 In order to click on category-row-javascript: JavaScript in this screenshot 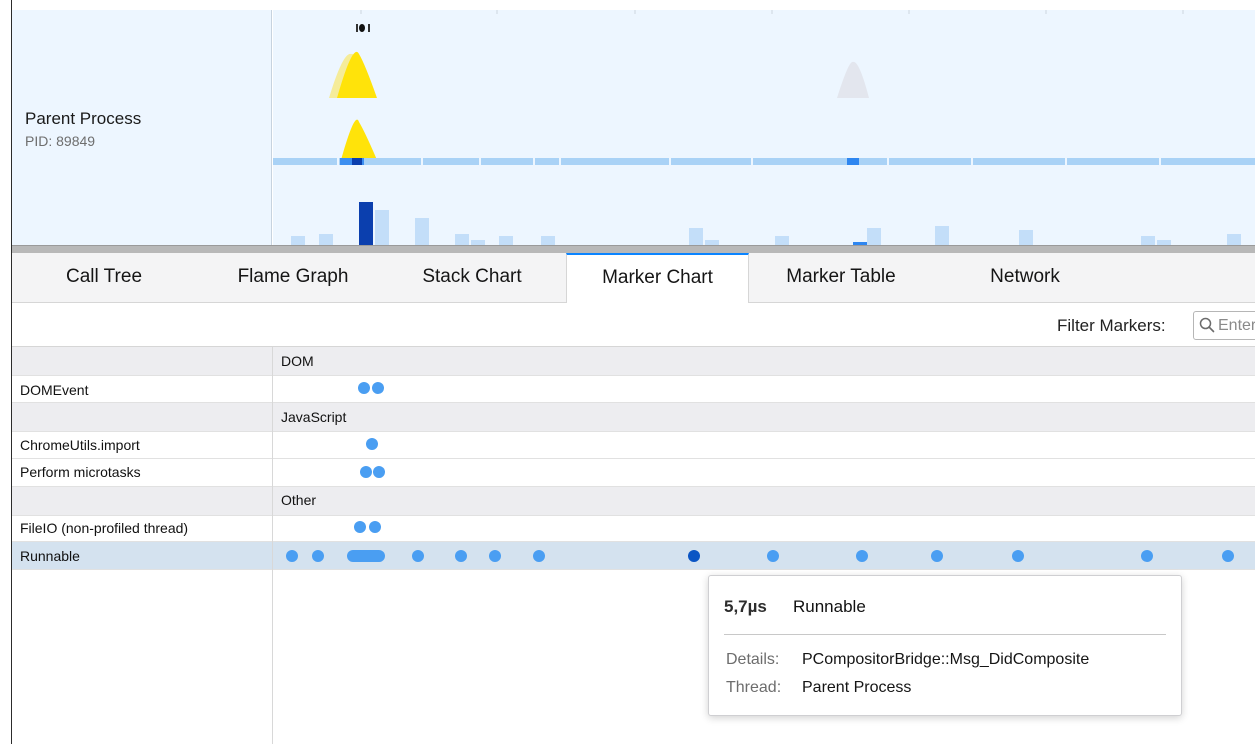, I will do `click(633, 417)`.